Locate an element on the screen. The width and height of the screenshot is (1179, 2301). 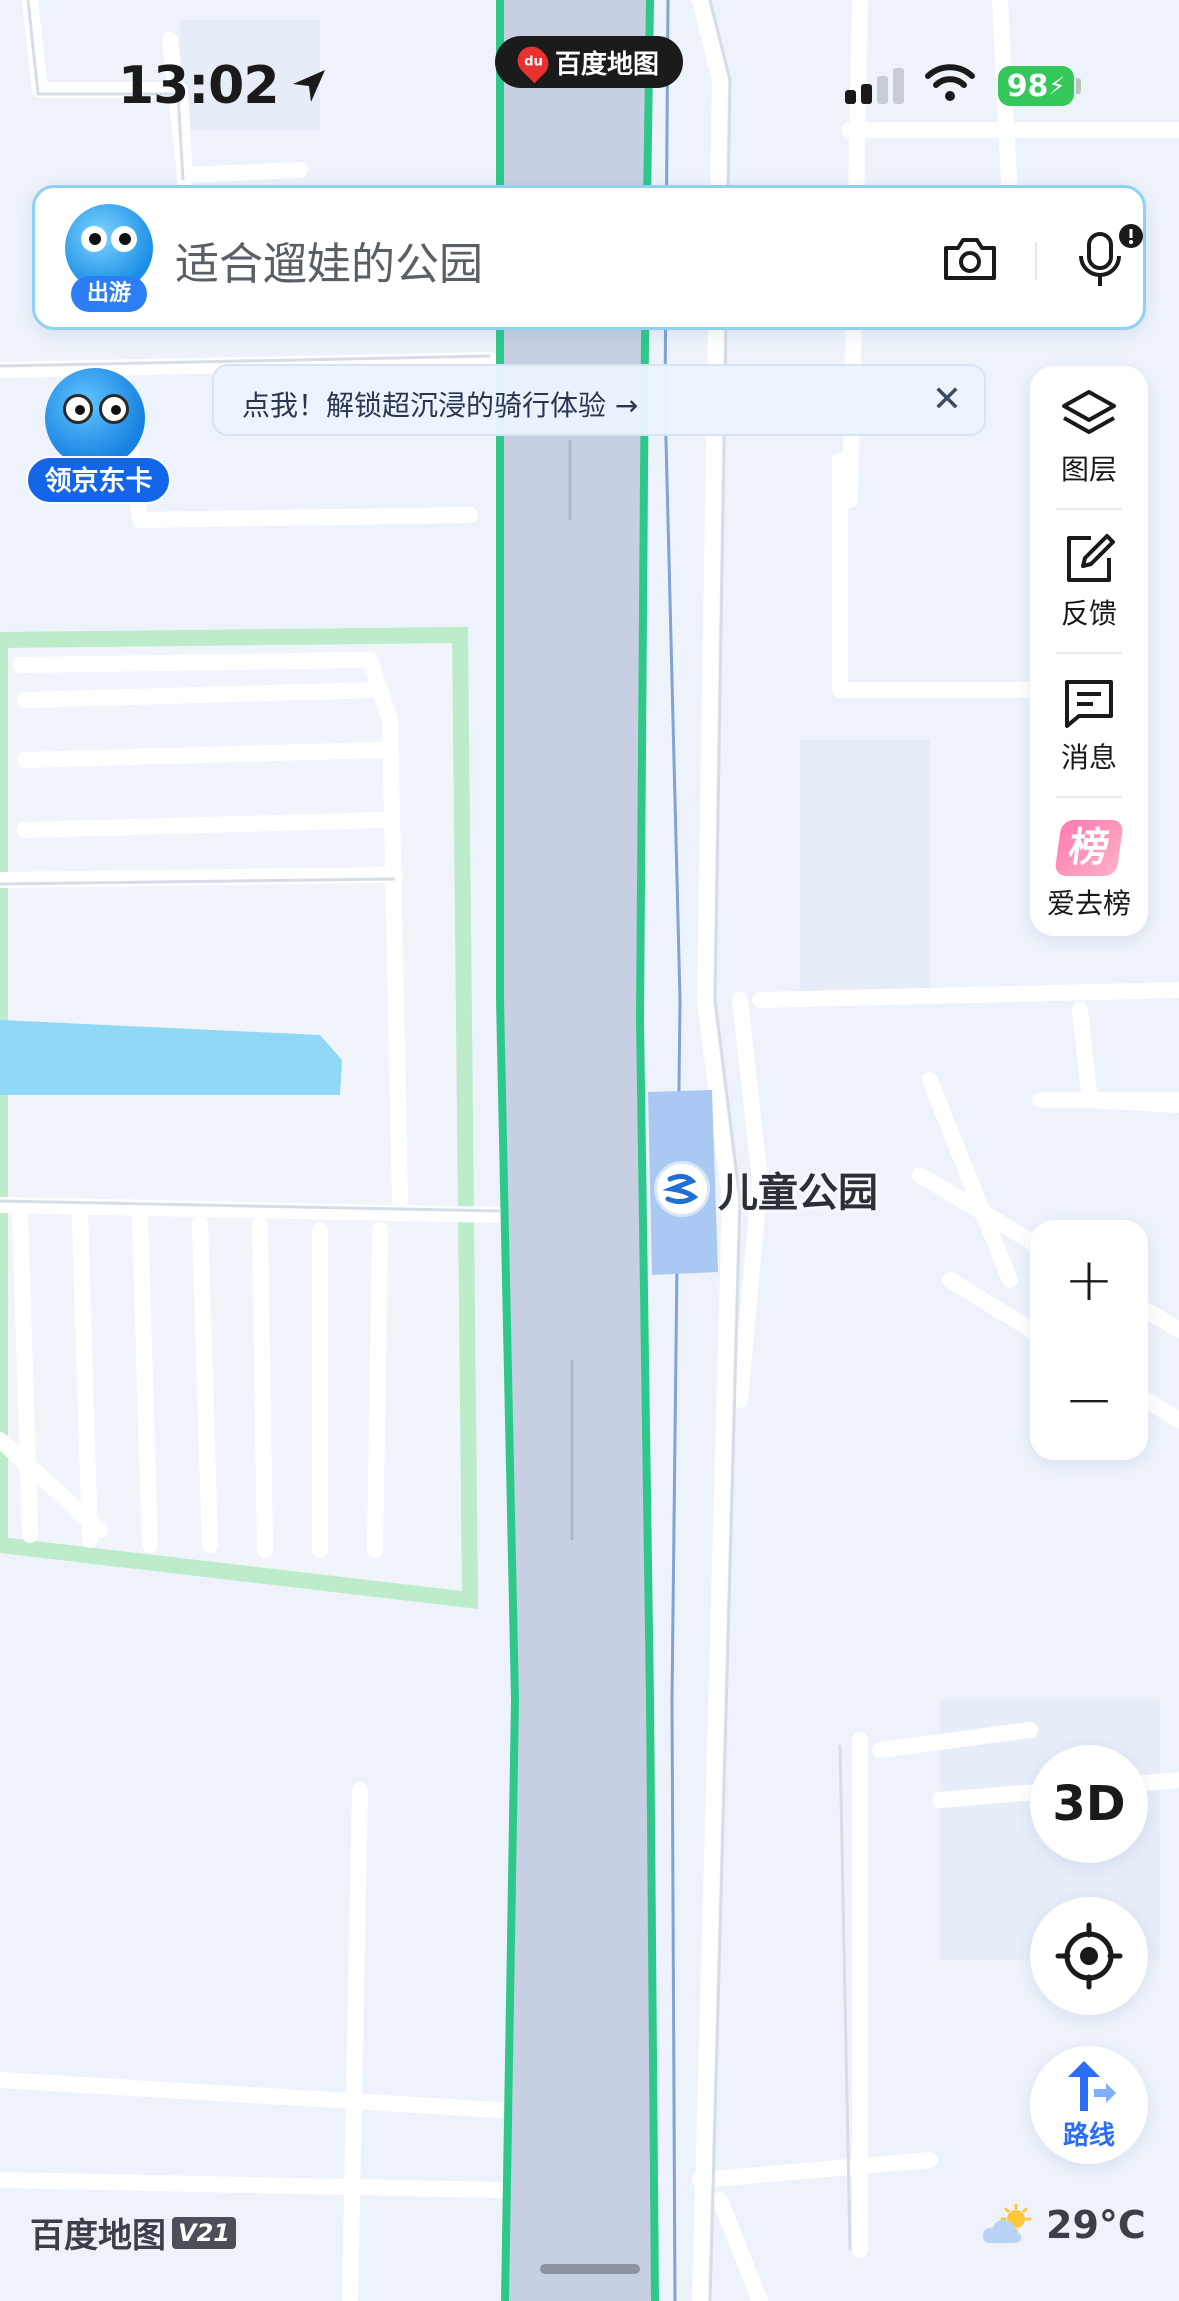
edit-icon is located at coordinates (1091, 558).